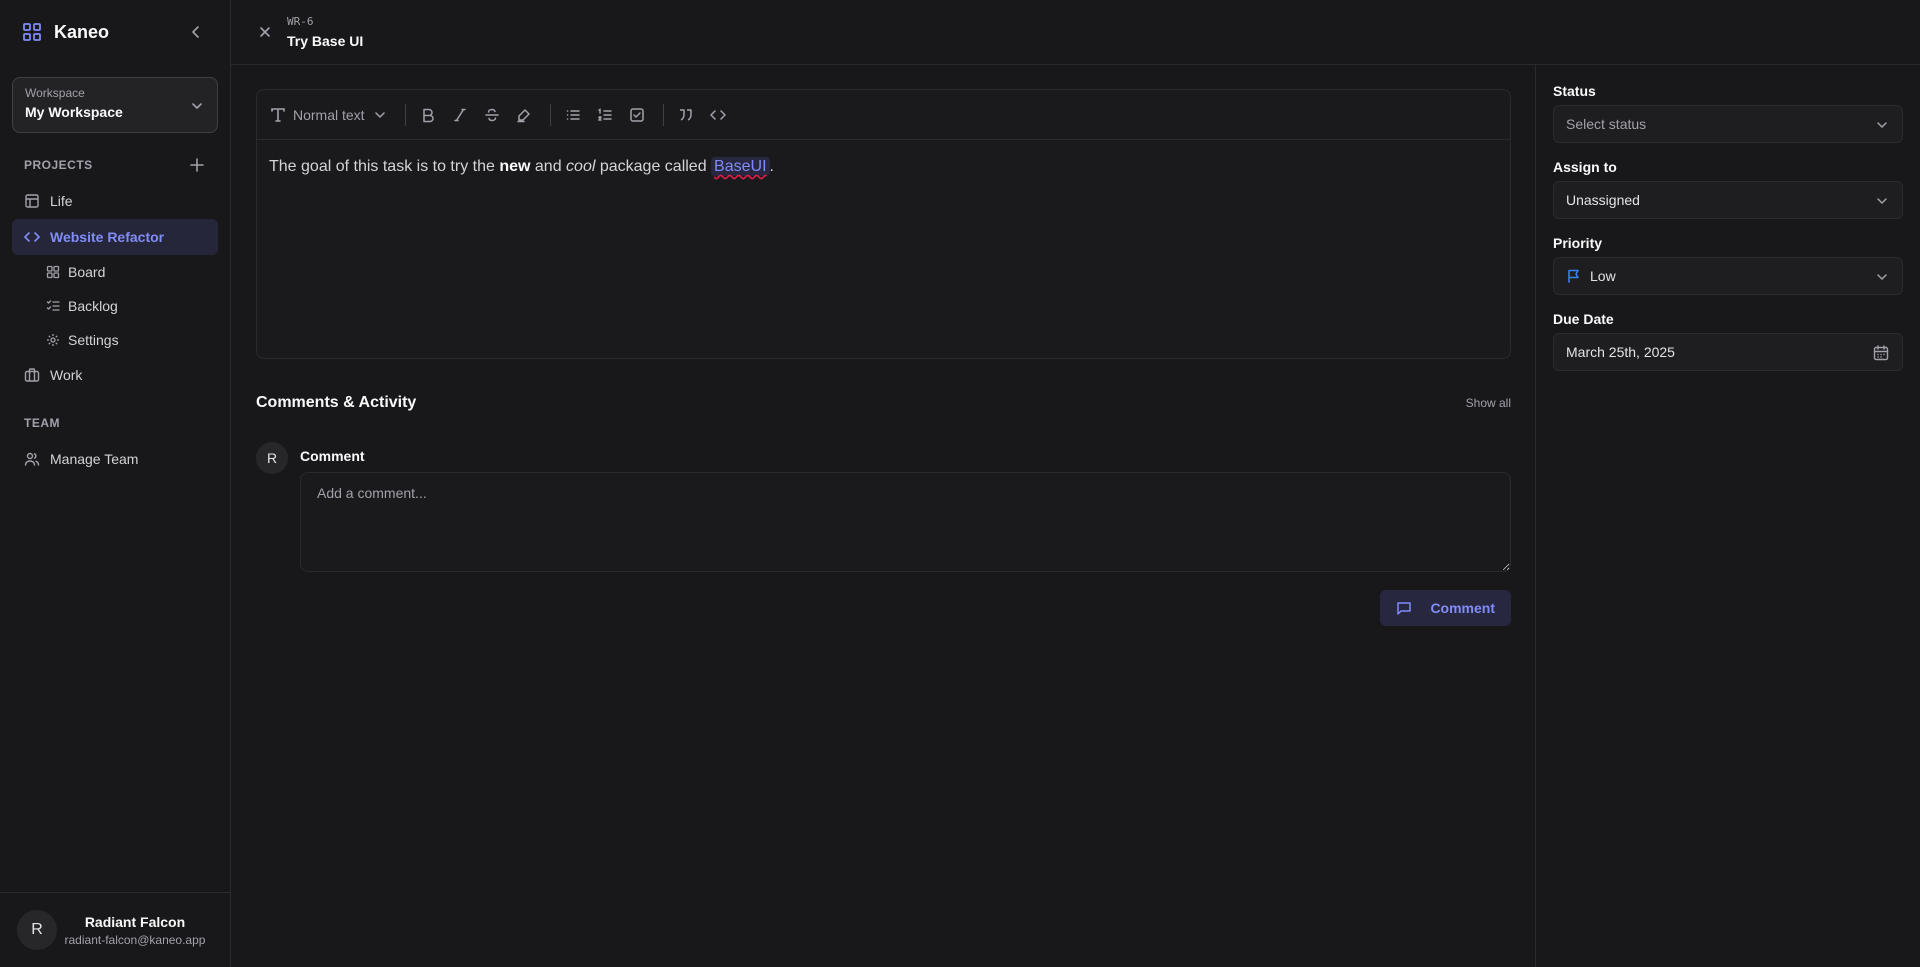 The width and height of the screenshot is (1920, 967). What do you see at coordinates (653, 166) in the screenshot?
I see `text-run: package called` at bounding box center [653, 166].